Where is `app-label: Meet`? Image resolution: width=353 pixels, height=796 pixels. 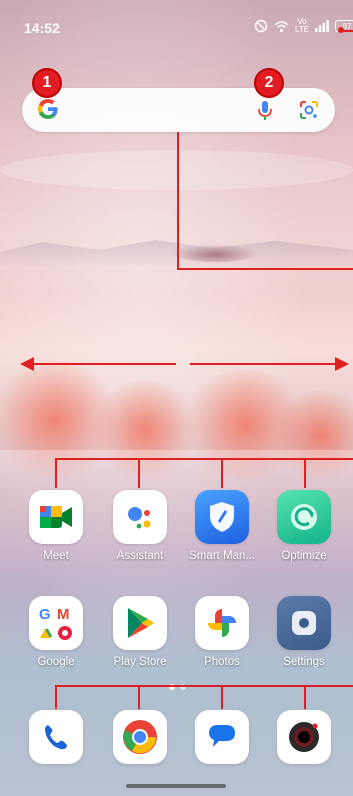
app-label: Meet is located at coordinates (56, 556).